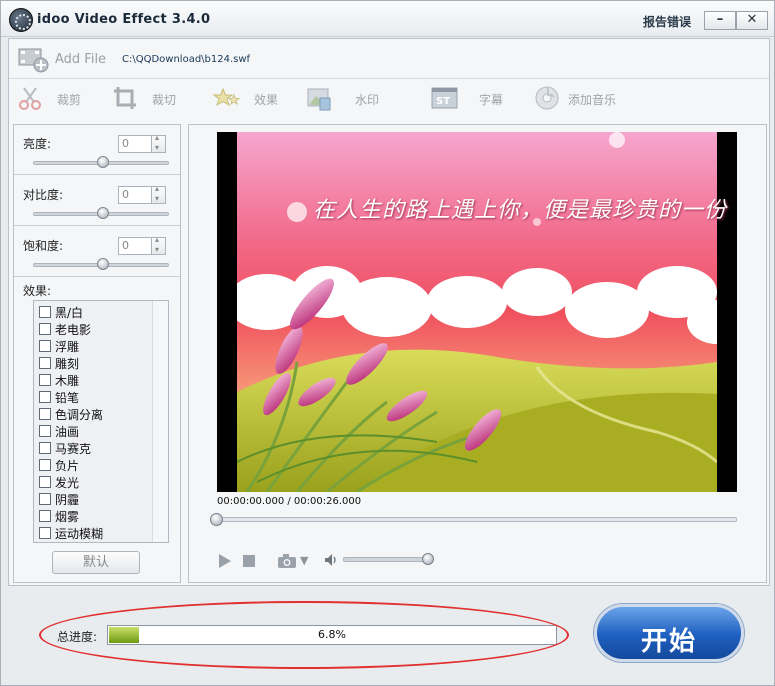  Describe the element at coordinates (159, 245) in the screenshot. I see `saturation-spin-arrows` at that location.